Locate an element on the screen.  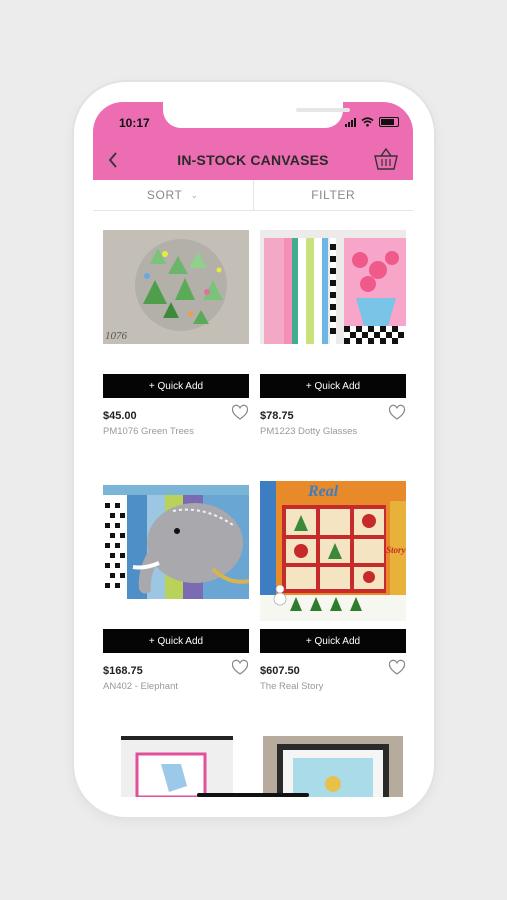
sort-label: SORT is located at coordinates (164, 195).